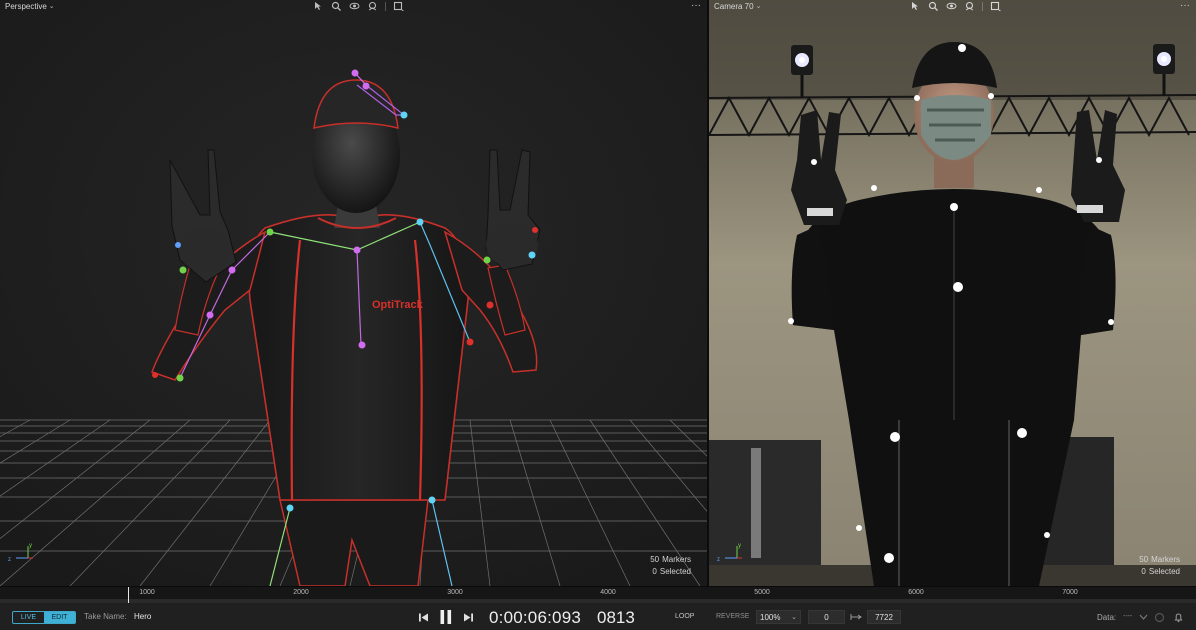 The image size is (1196, 630). Describe the element at coordinates (1070, 592) in the screenshot. I see `timeline-tick: 7000` at that location.